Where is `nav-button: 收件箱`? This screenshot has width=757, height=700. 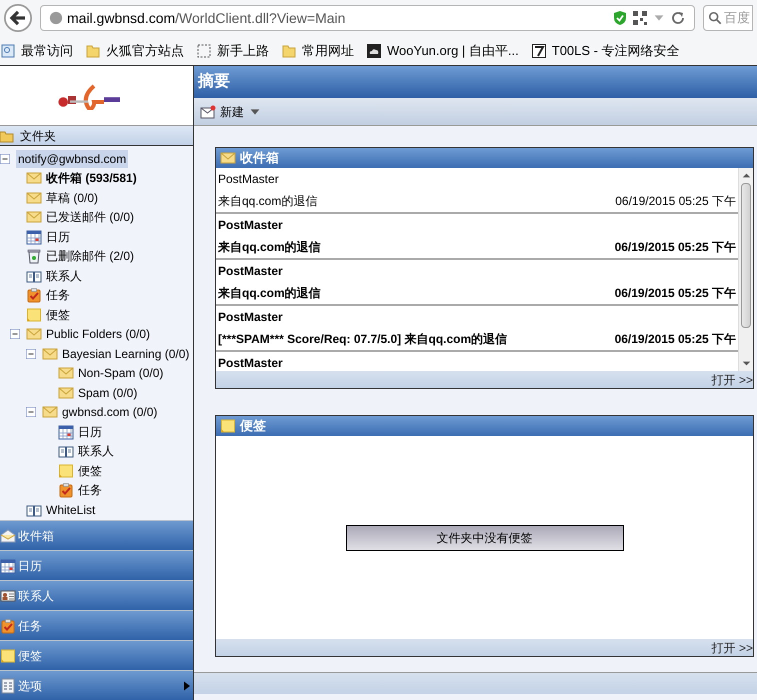
nav-button: 收件箱 is located at coordinates (96, 535).